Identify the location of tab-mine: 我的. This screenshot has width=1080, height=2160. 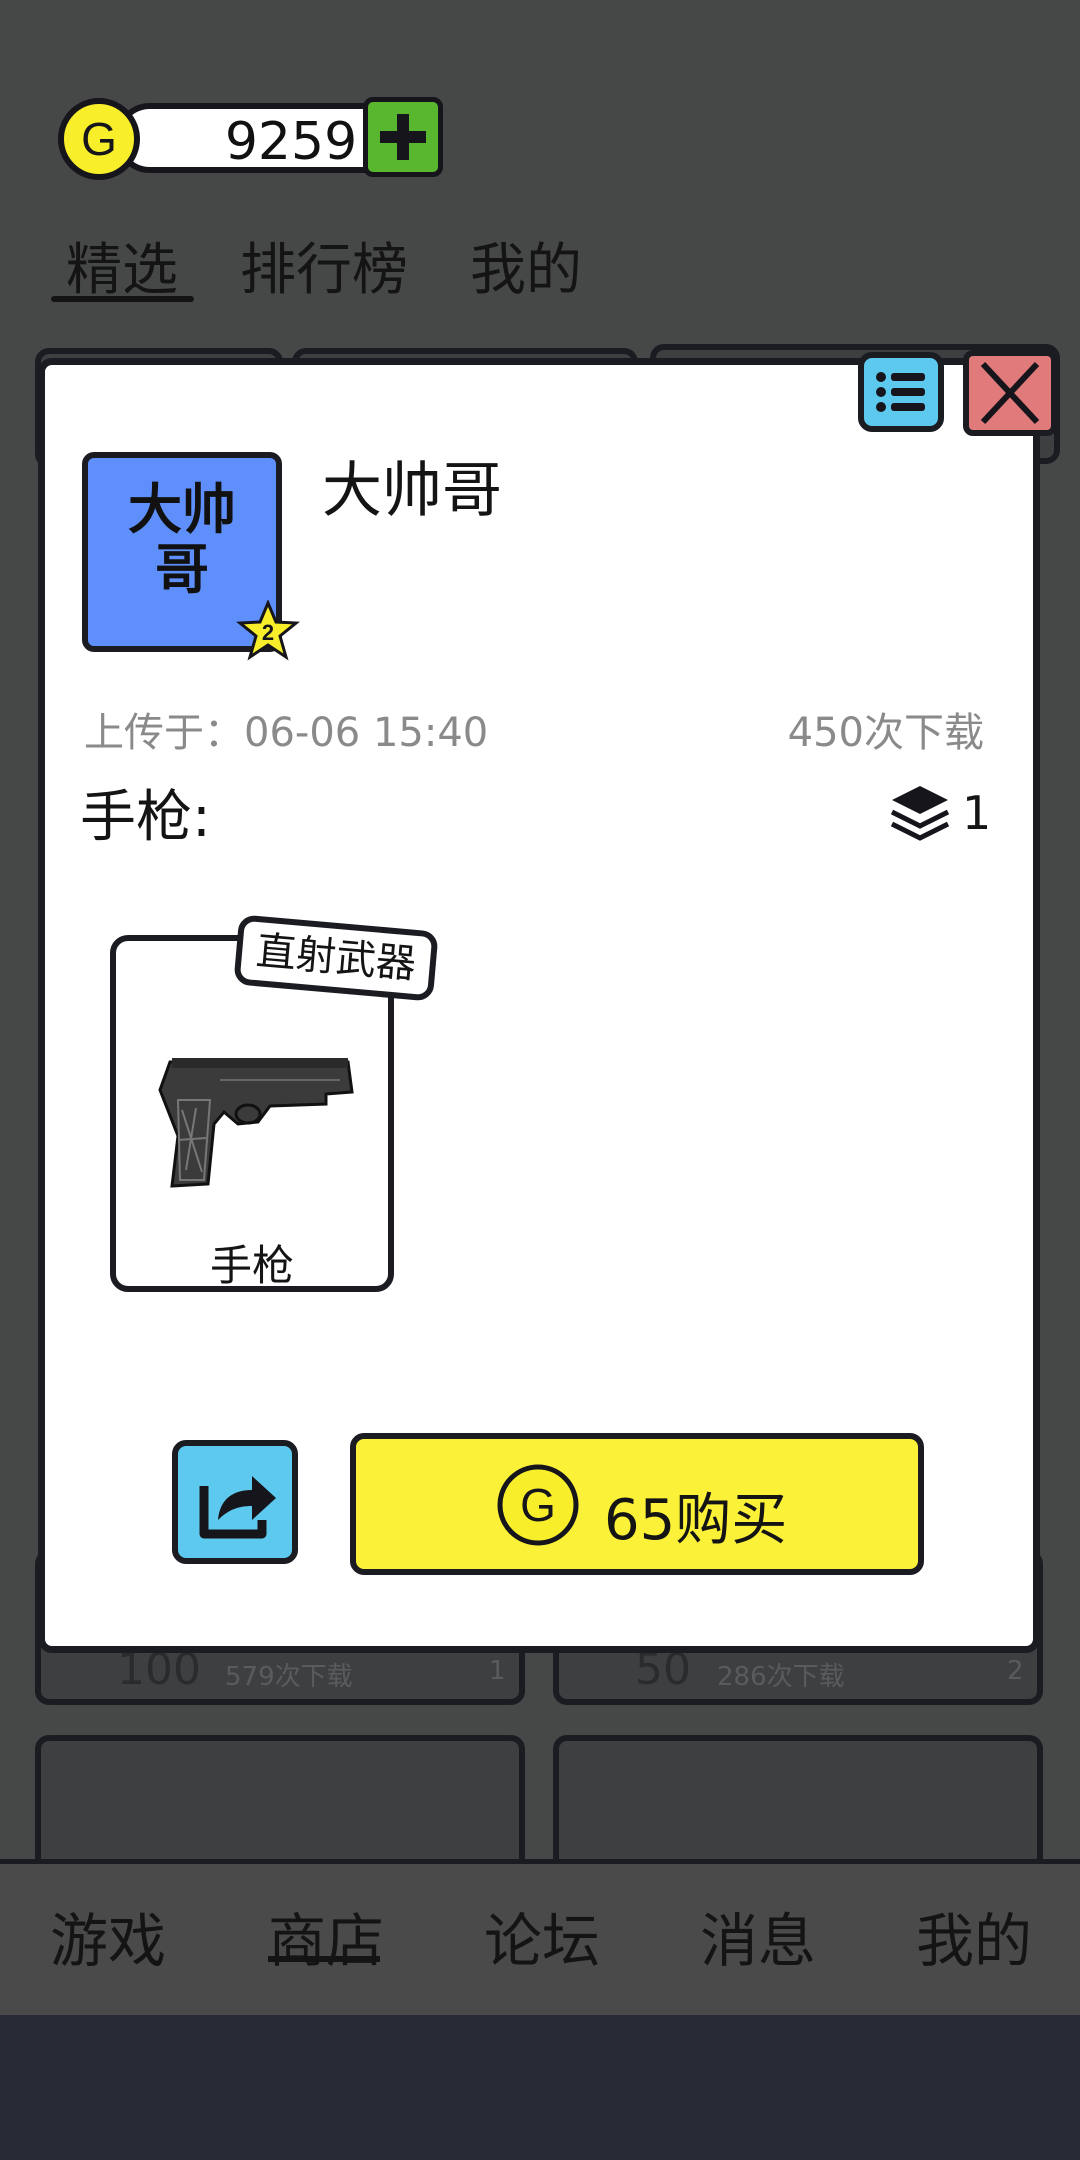
(526, 265).